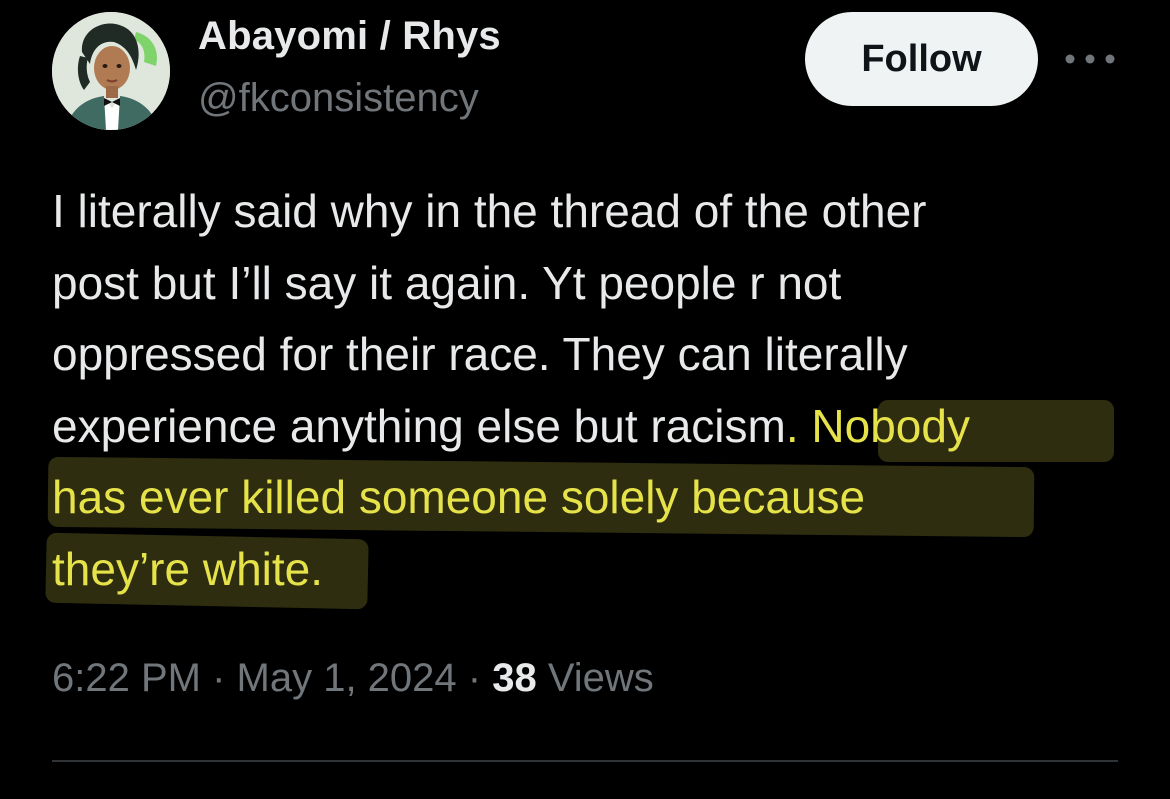 The width and height of the screenshot is (1170, 799). Describe the element at coordinates (338, 98) in the screenshot. I see `author-handle: @fkconsistency` at that location.